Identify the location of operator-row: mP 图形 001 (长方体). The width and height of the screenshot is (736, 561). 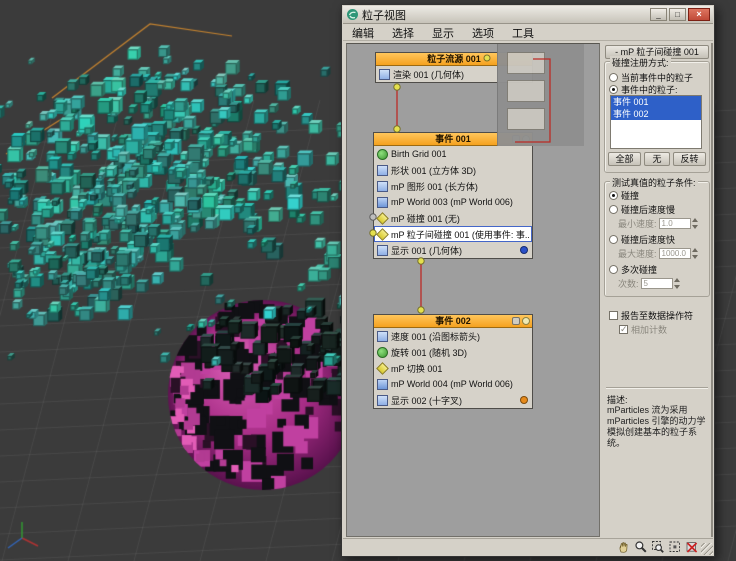
(453, 186).